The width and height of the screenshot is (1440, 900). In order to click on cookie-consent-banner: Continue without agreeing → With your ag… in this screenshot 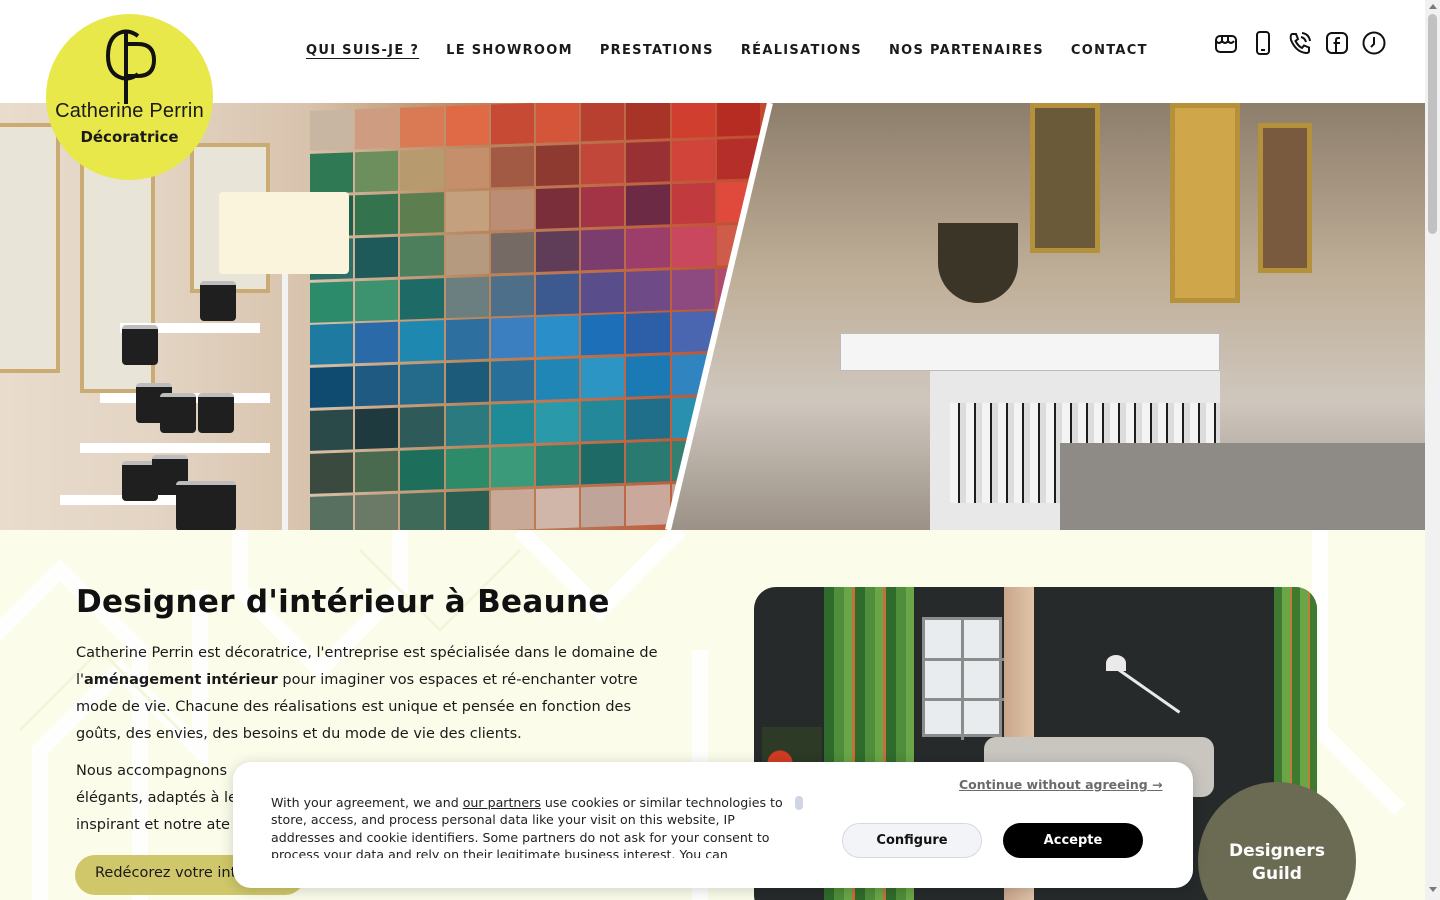, I will do `click(713, 825)`.